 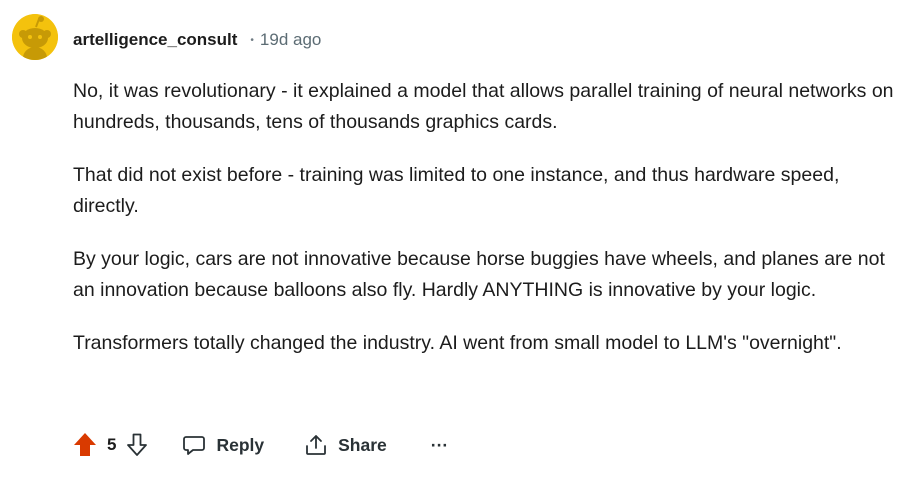 I want to click on avatar, so click(x=35, y=37).